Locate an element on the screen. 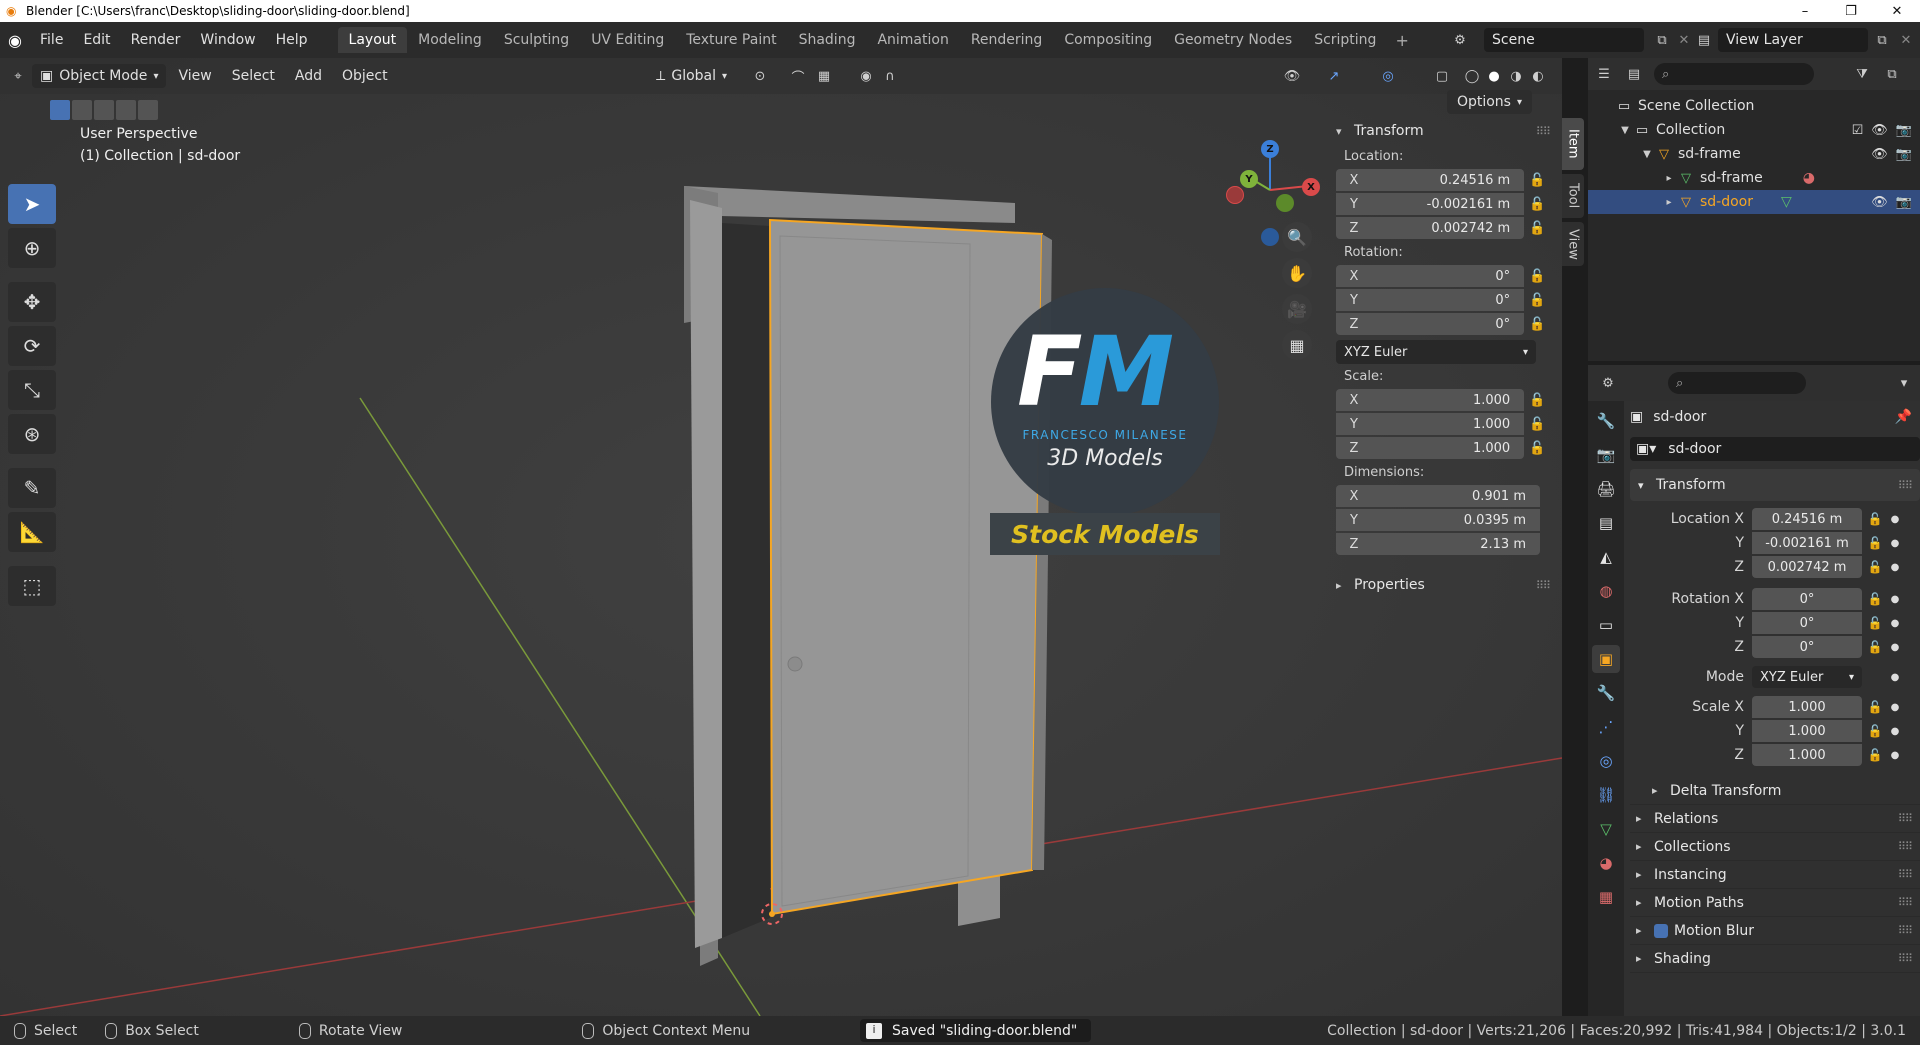 Image resolution: width=1920 pixels, height=1045 pixels. menu-render: Render is located at coordinates (156, 40).